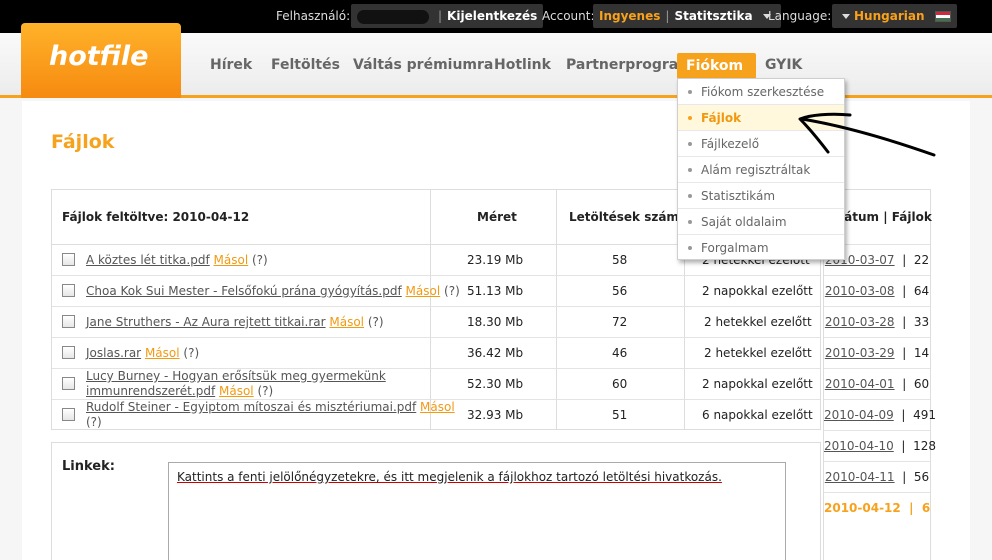 This screenshot has width=992, height=560. I want to click on page-title: Fájlok, so click(83, 142).